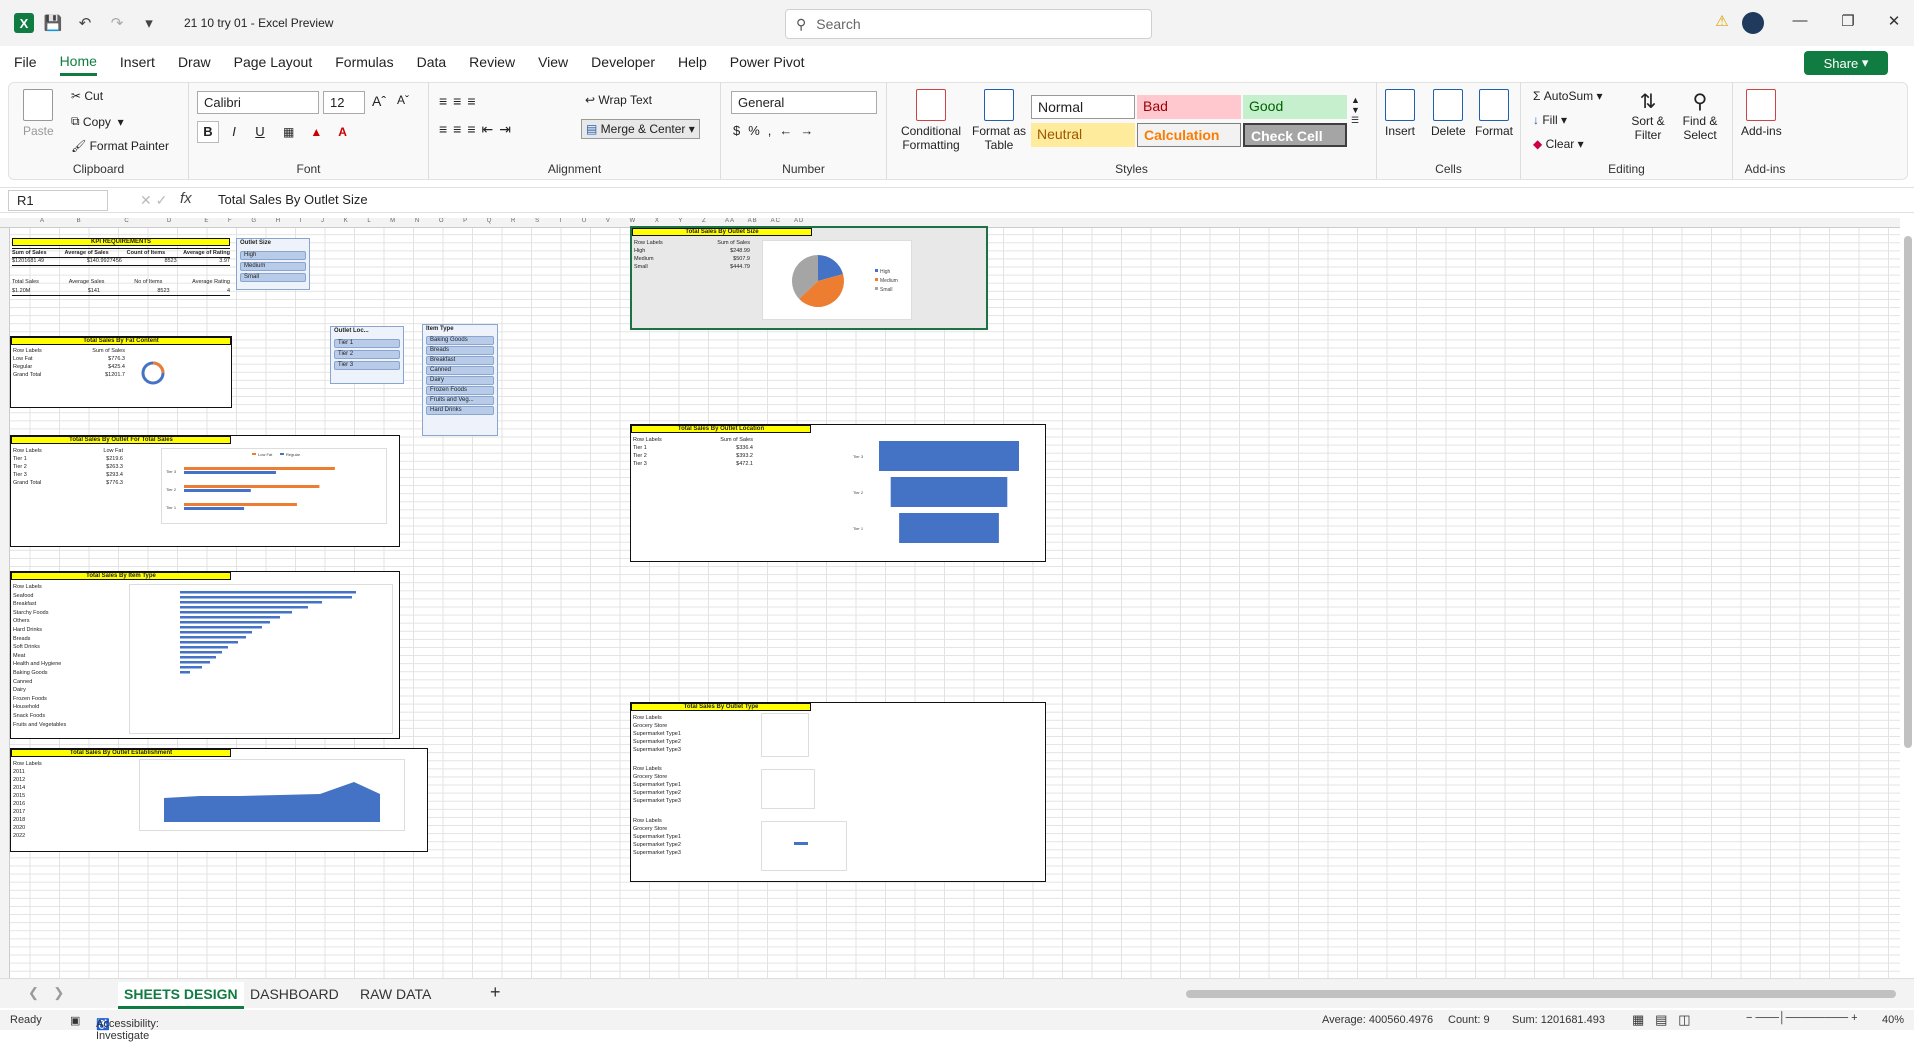 This screenshot has width=1914, height=1042. What do you see at coordinates (293, 199) in the screenshot?
I see `formula-content: Total Sales By Outlet Size` at bounding box center [293, 199].